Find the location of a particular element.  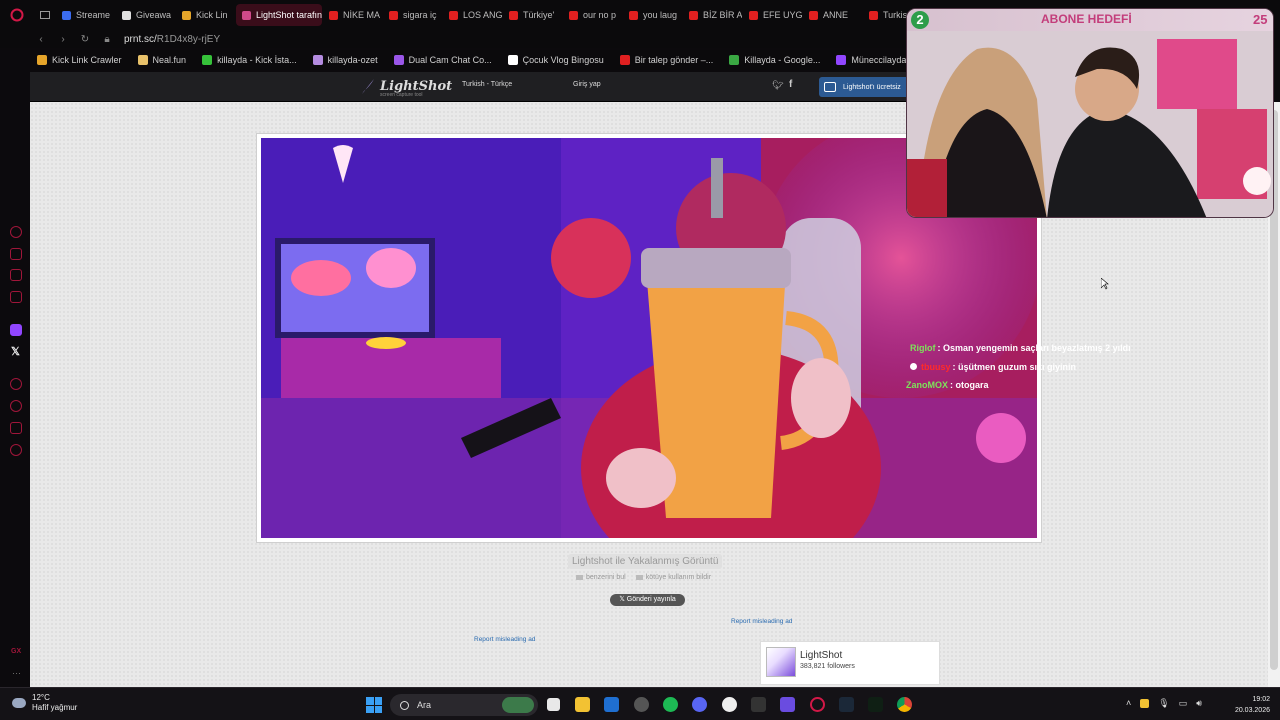

browser-tab: Türkiye' is located at coordinates (532, 15).